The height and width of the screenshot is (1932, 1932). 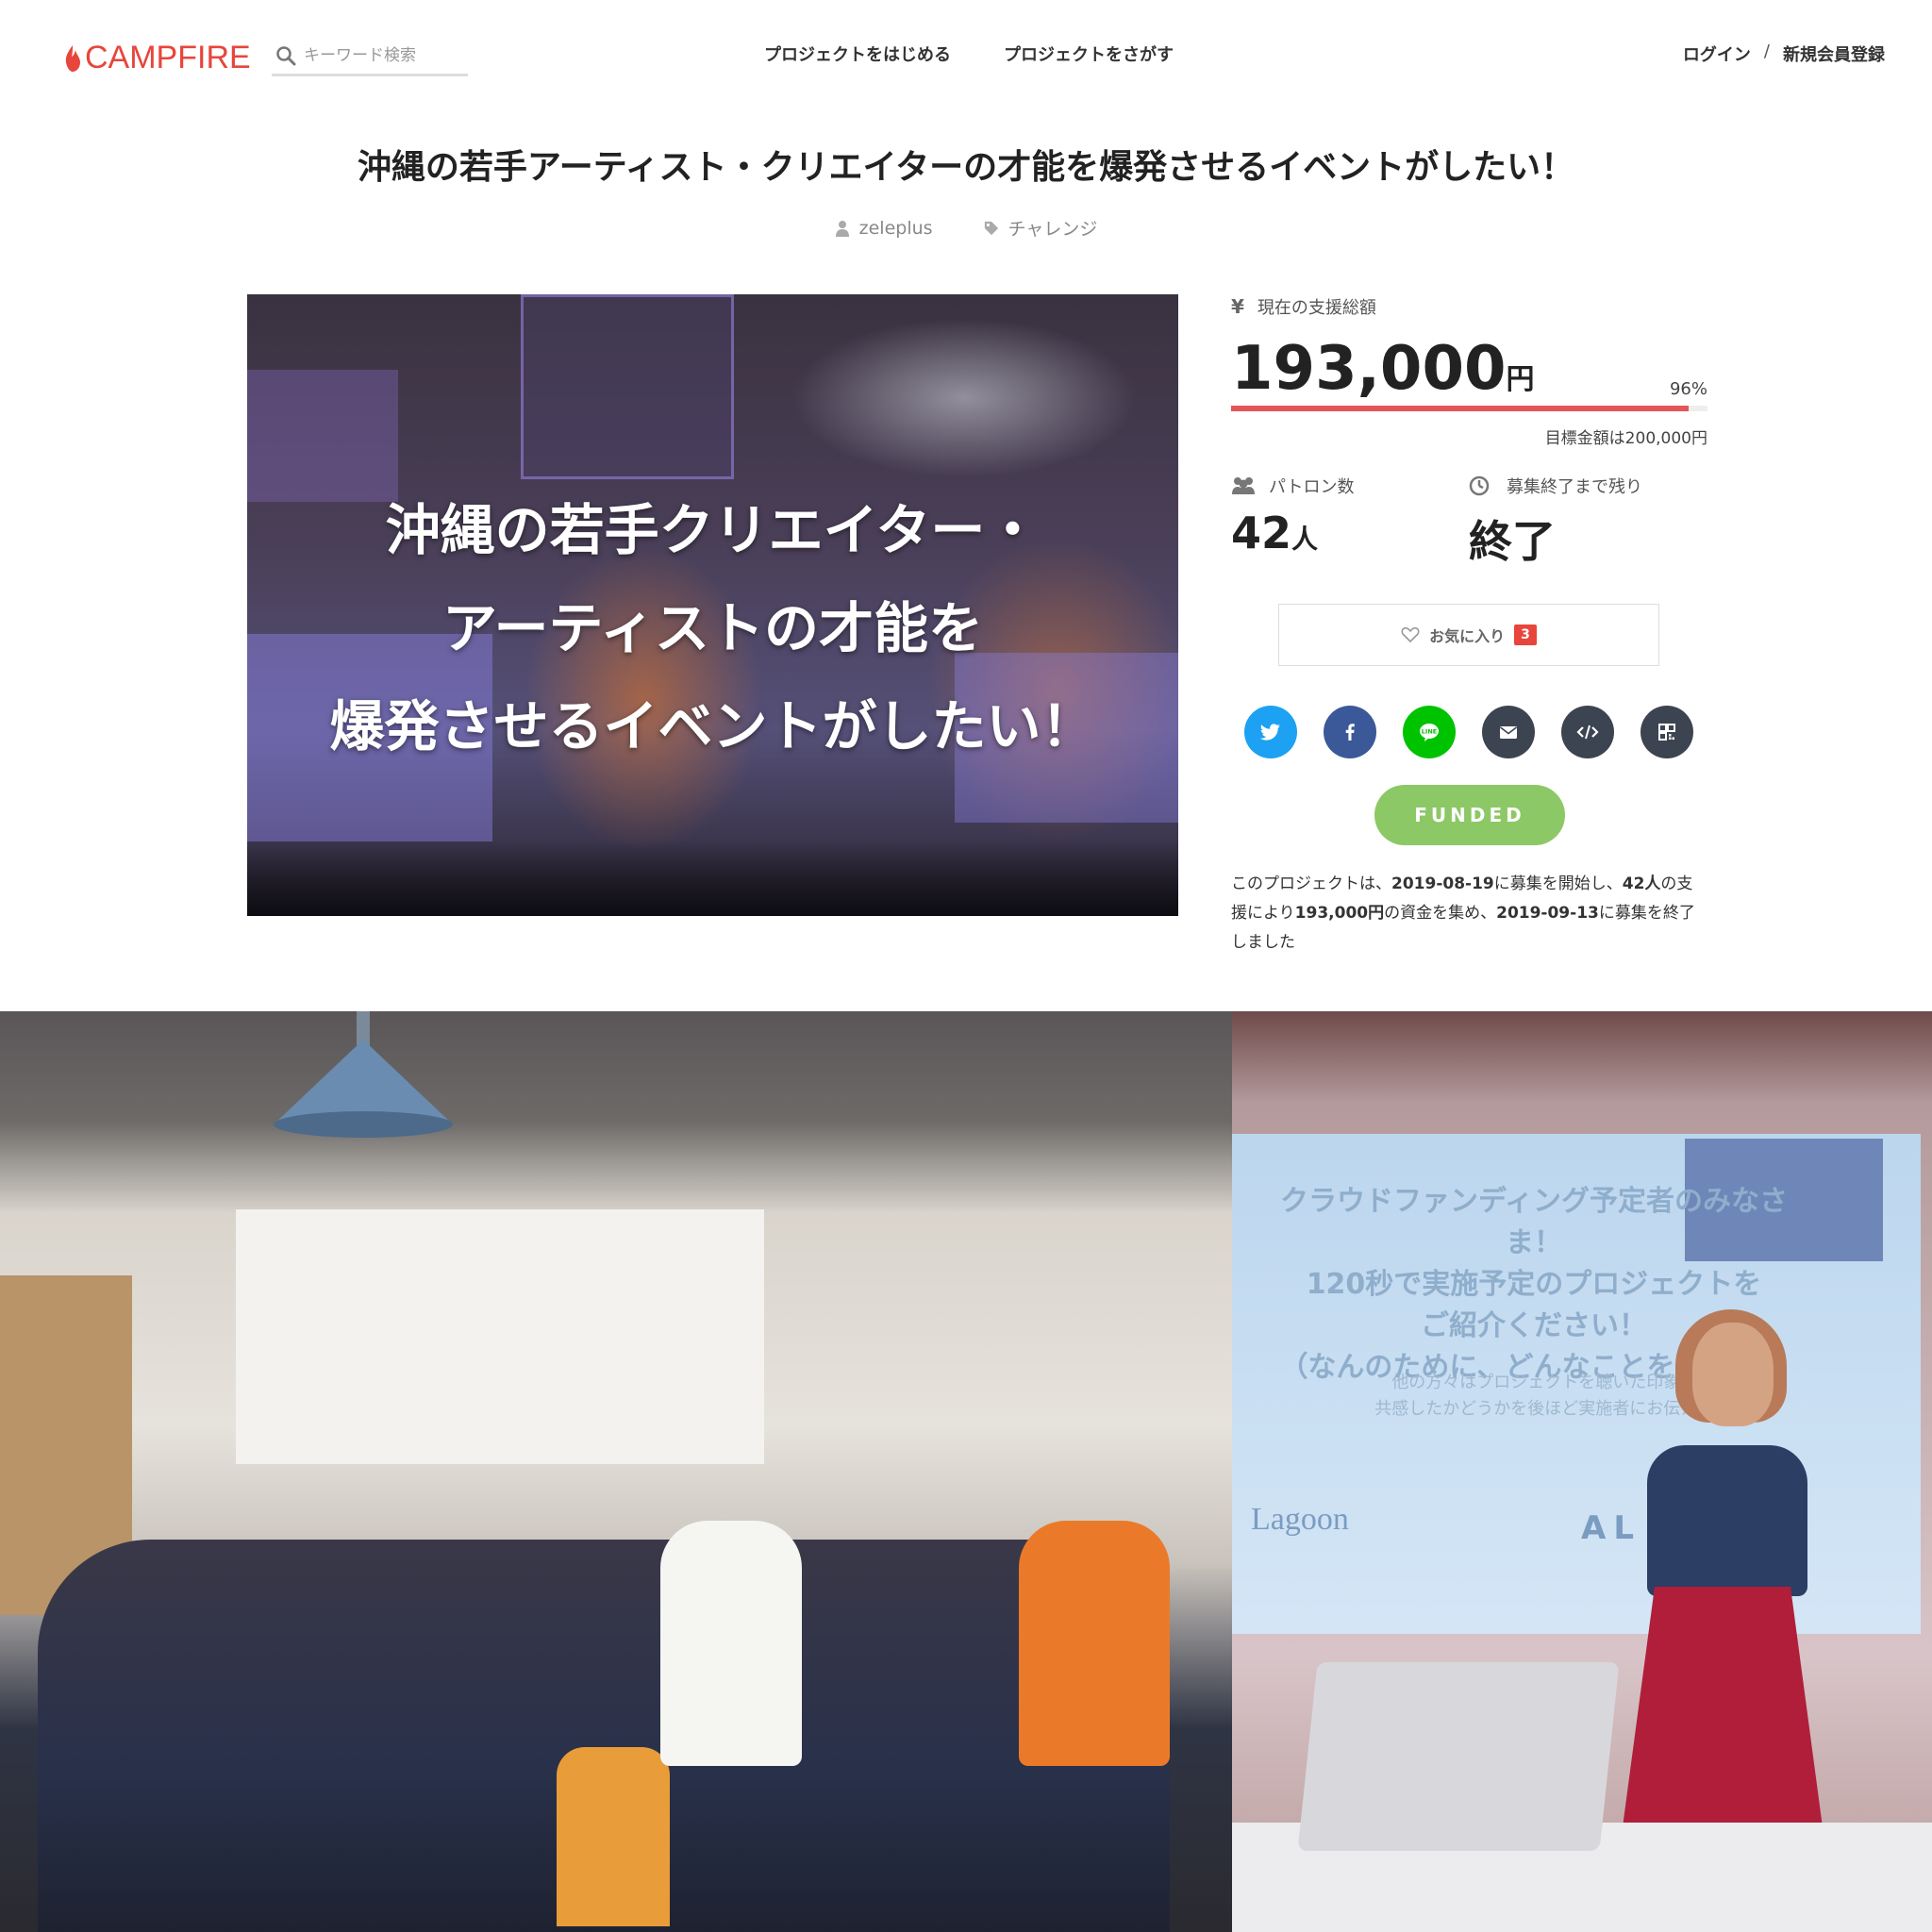 I want to click on twitter-share-button, so click(x=1270, y=732).